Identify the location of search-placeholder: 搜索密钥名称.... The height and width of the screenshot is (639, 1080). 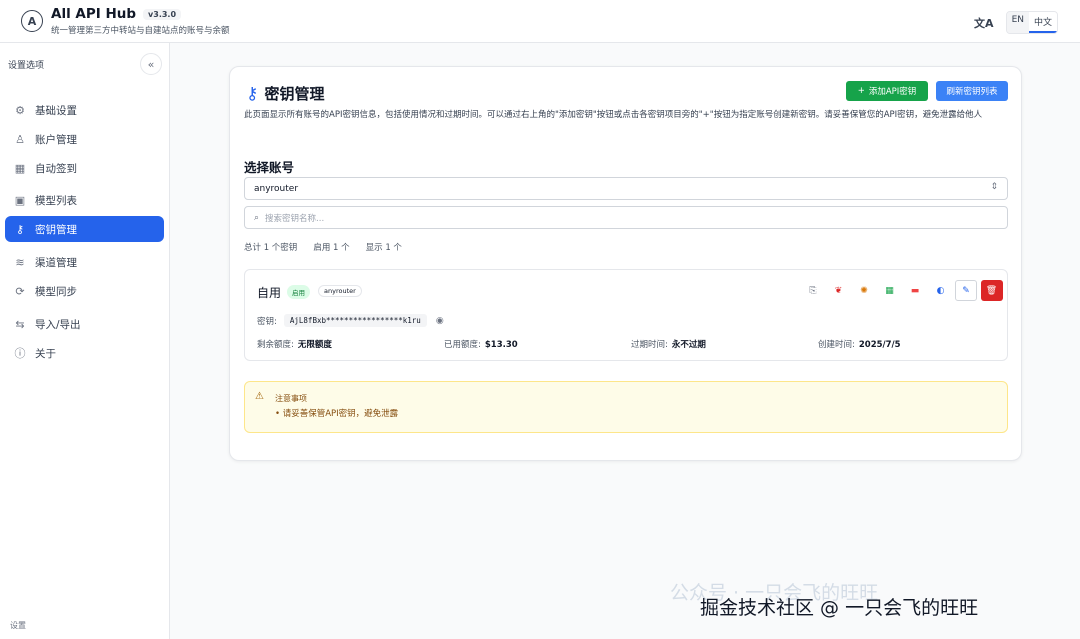
(295, 218).